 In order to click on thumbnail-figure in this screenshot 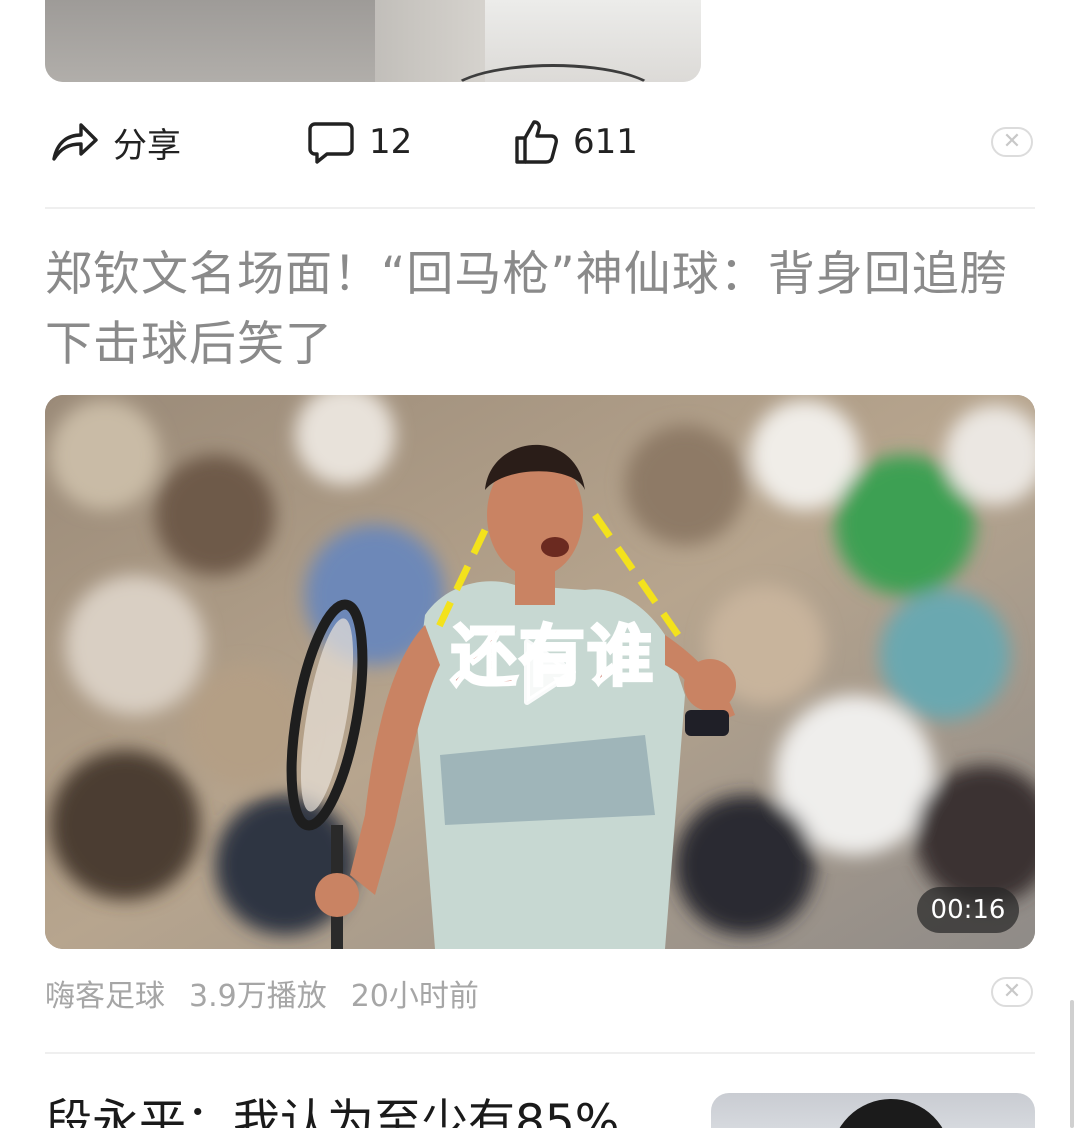, I will do `click(891, 1113)`.